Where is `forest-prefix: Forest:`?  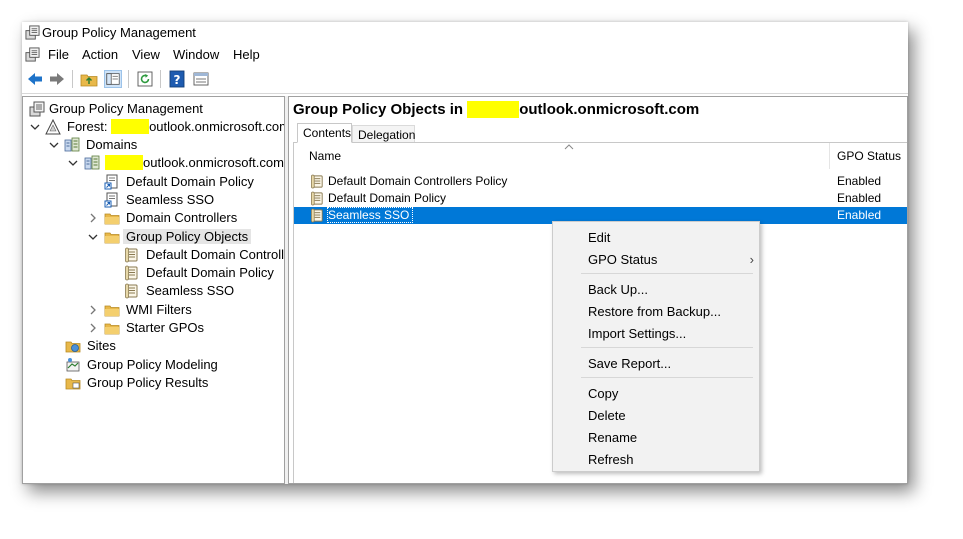
forest-prefix: Forest: is located at coordinates (89, 126).